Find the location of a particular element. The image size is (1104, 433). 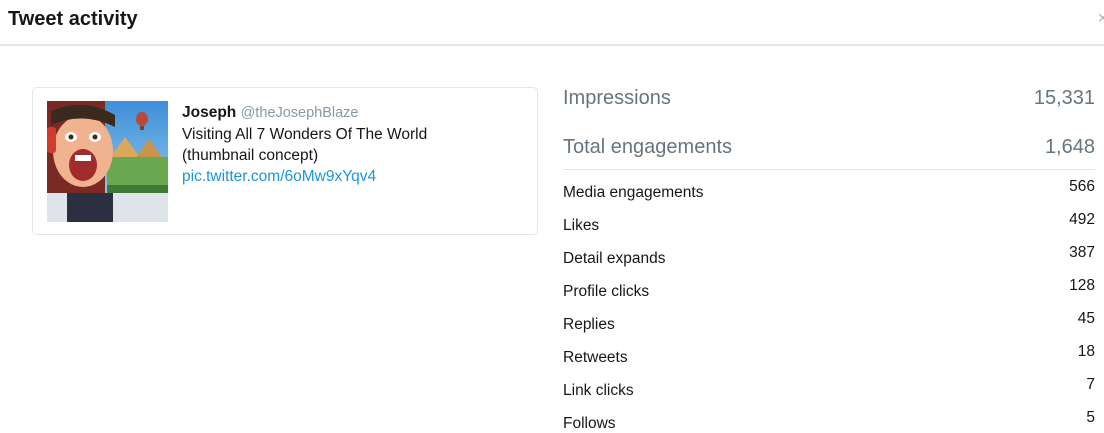

stat-value: 45 is located at coordinates (1086, 318).